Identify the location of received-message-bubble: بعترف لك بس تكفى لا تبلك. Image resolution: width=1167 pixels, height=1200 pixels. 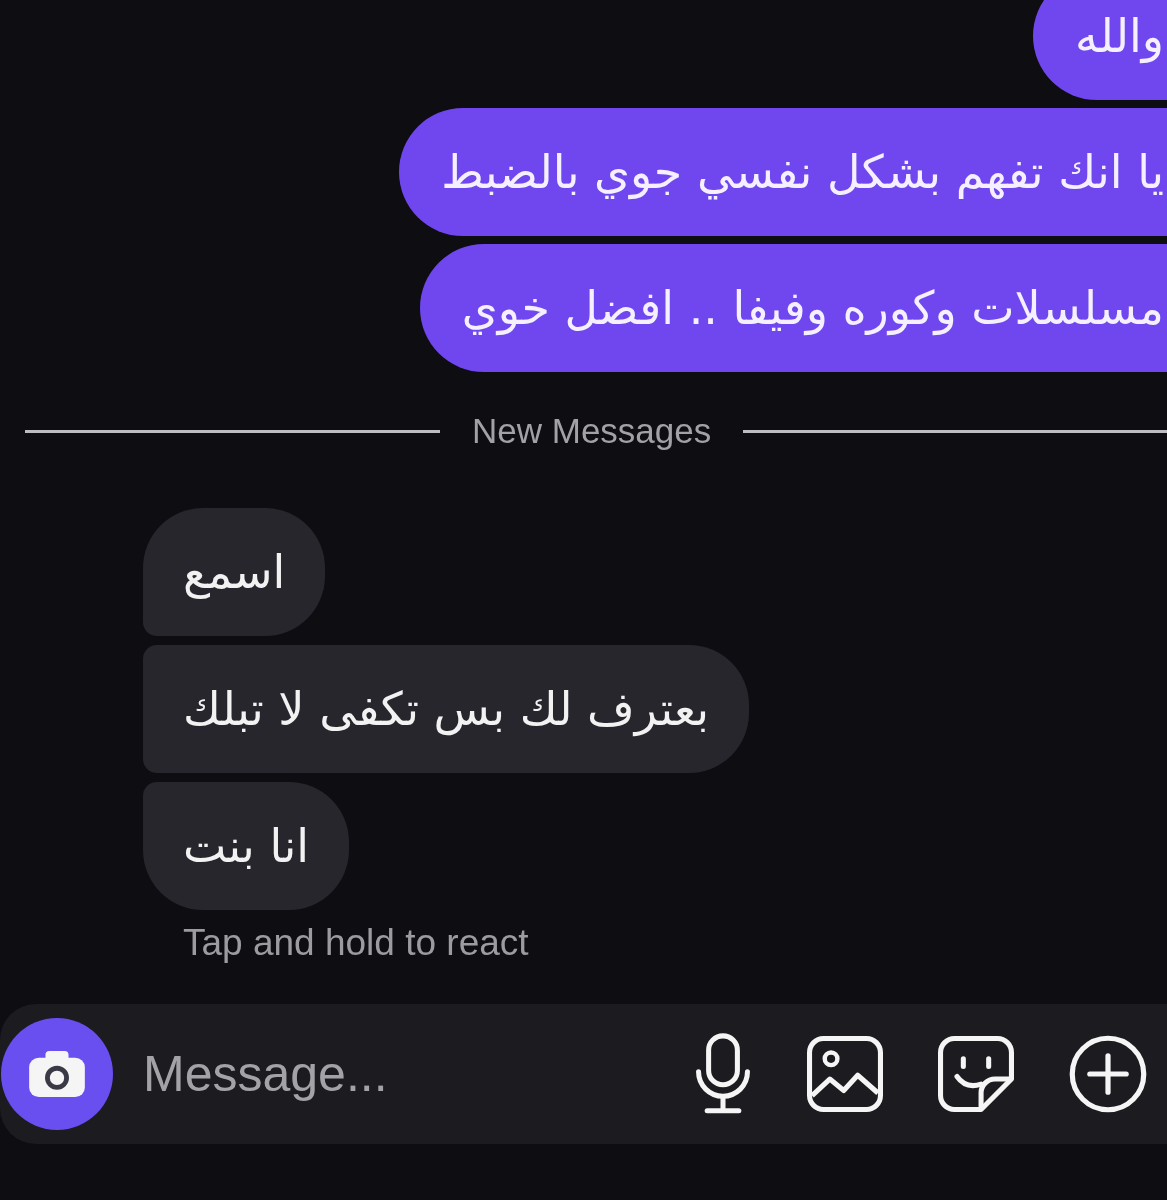
(446, 709).